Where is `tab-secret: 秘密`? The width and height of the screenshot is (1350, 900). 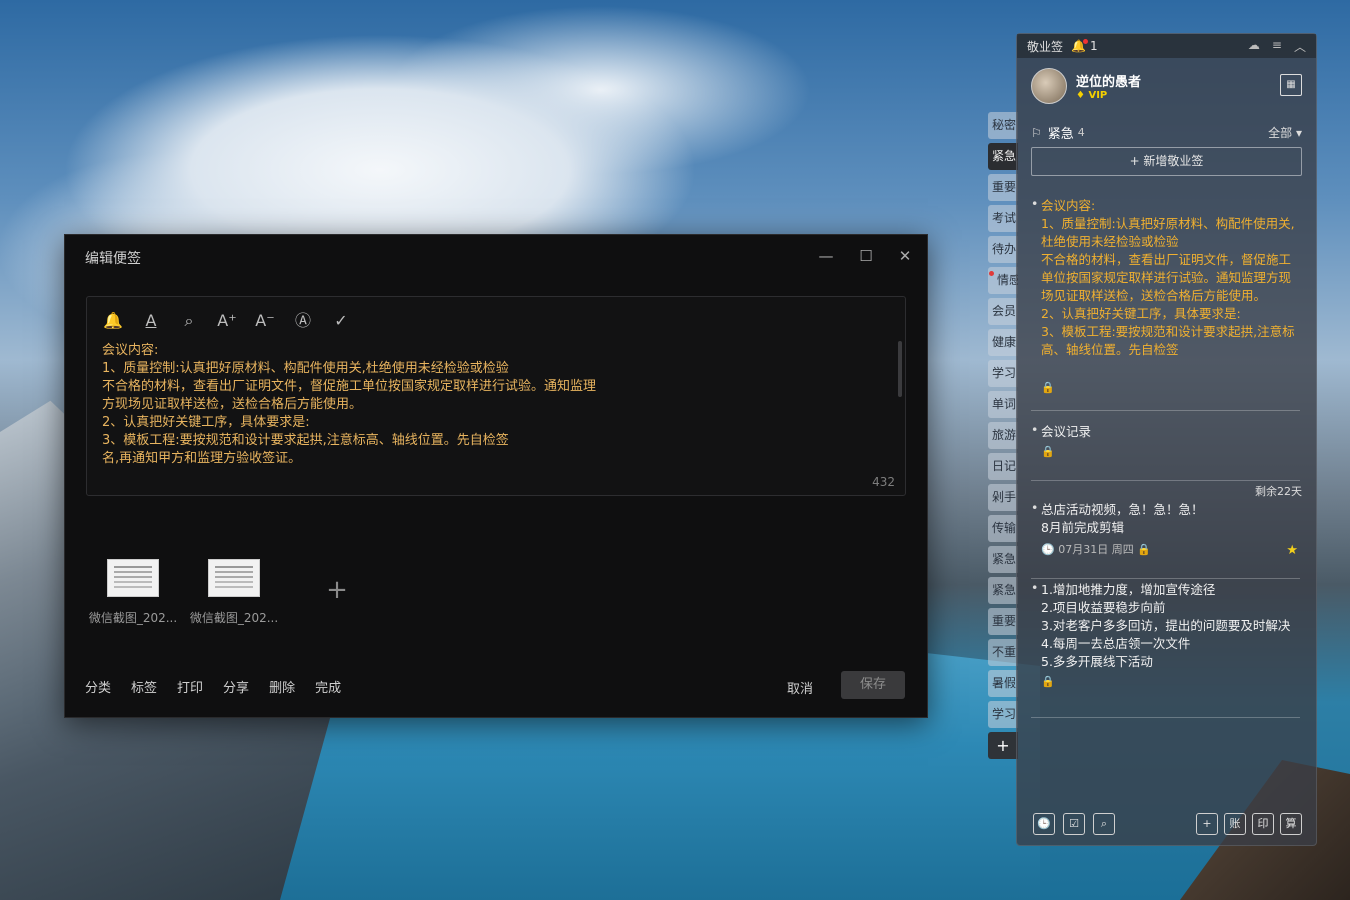 tab-secret: 秘密 is located at coordinates (1003, 125).